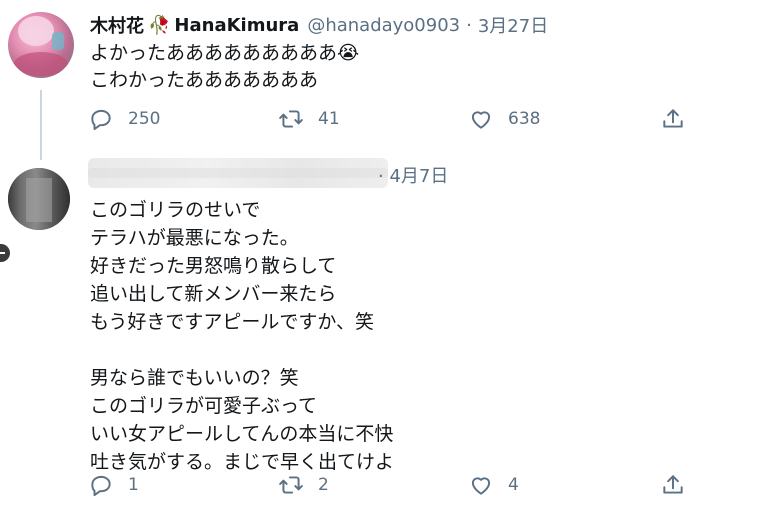 This screenshot has height=506, width=777. Describe the element at coordinates (124, 119) in the screenshot. I see `reply-button: 250` at that location.